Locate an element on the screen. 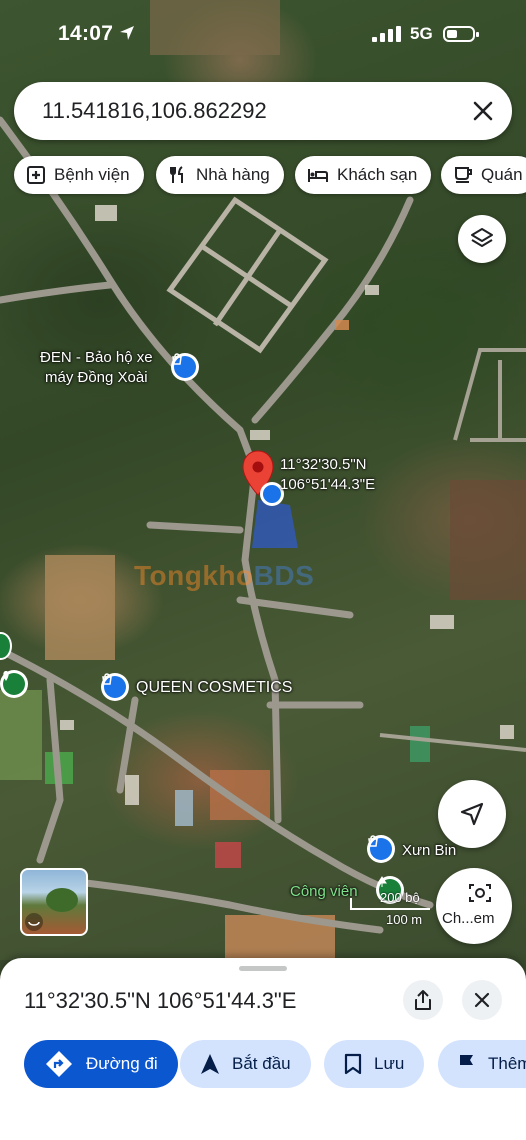  chip-hospital: Bệnh viện is located at coordinates (79, 175).